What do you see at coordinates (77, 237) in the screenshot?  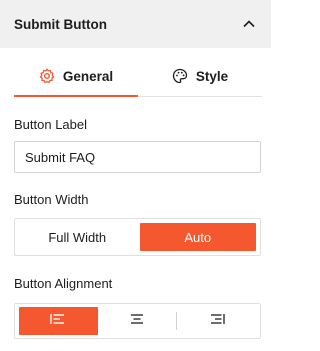 I see `full-width-option: Full Width` at bounding box center [77, 237].